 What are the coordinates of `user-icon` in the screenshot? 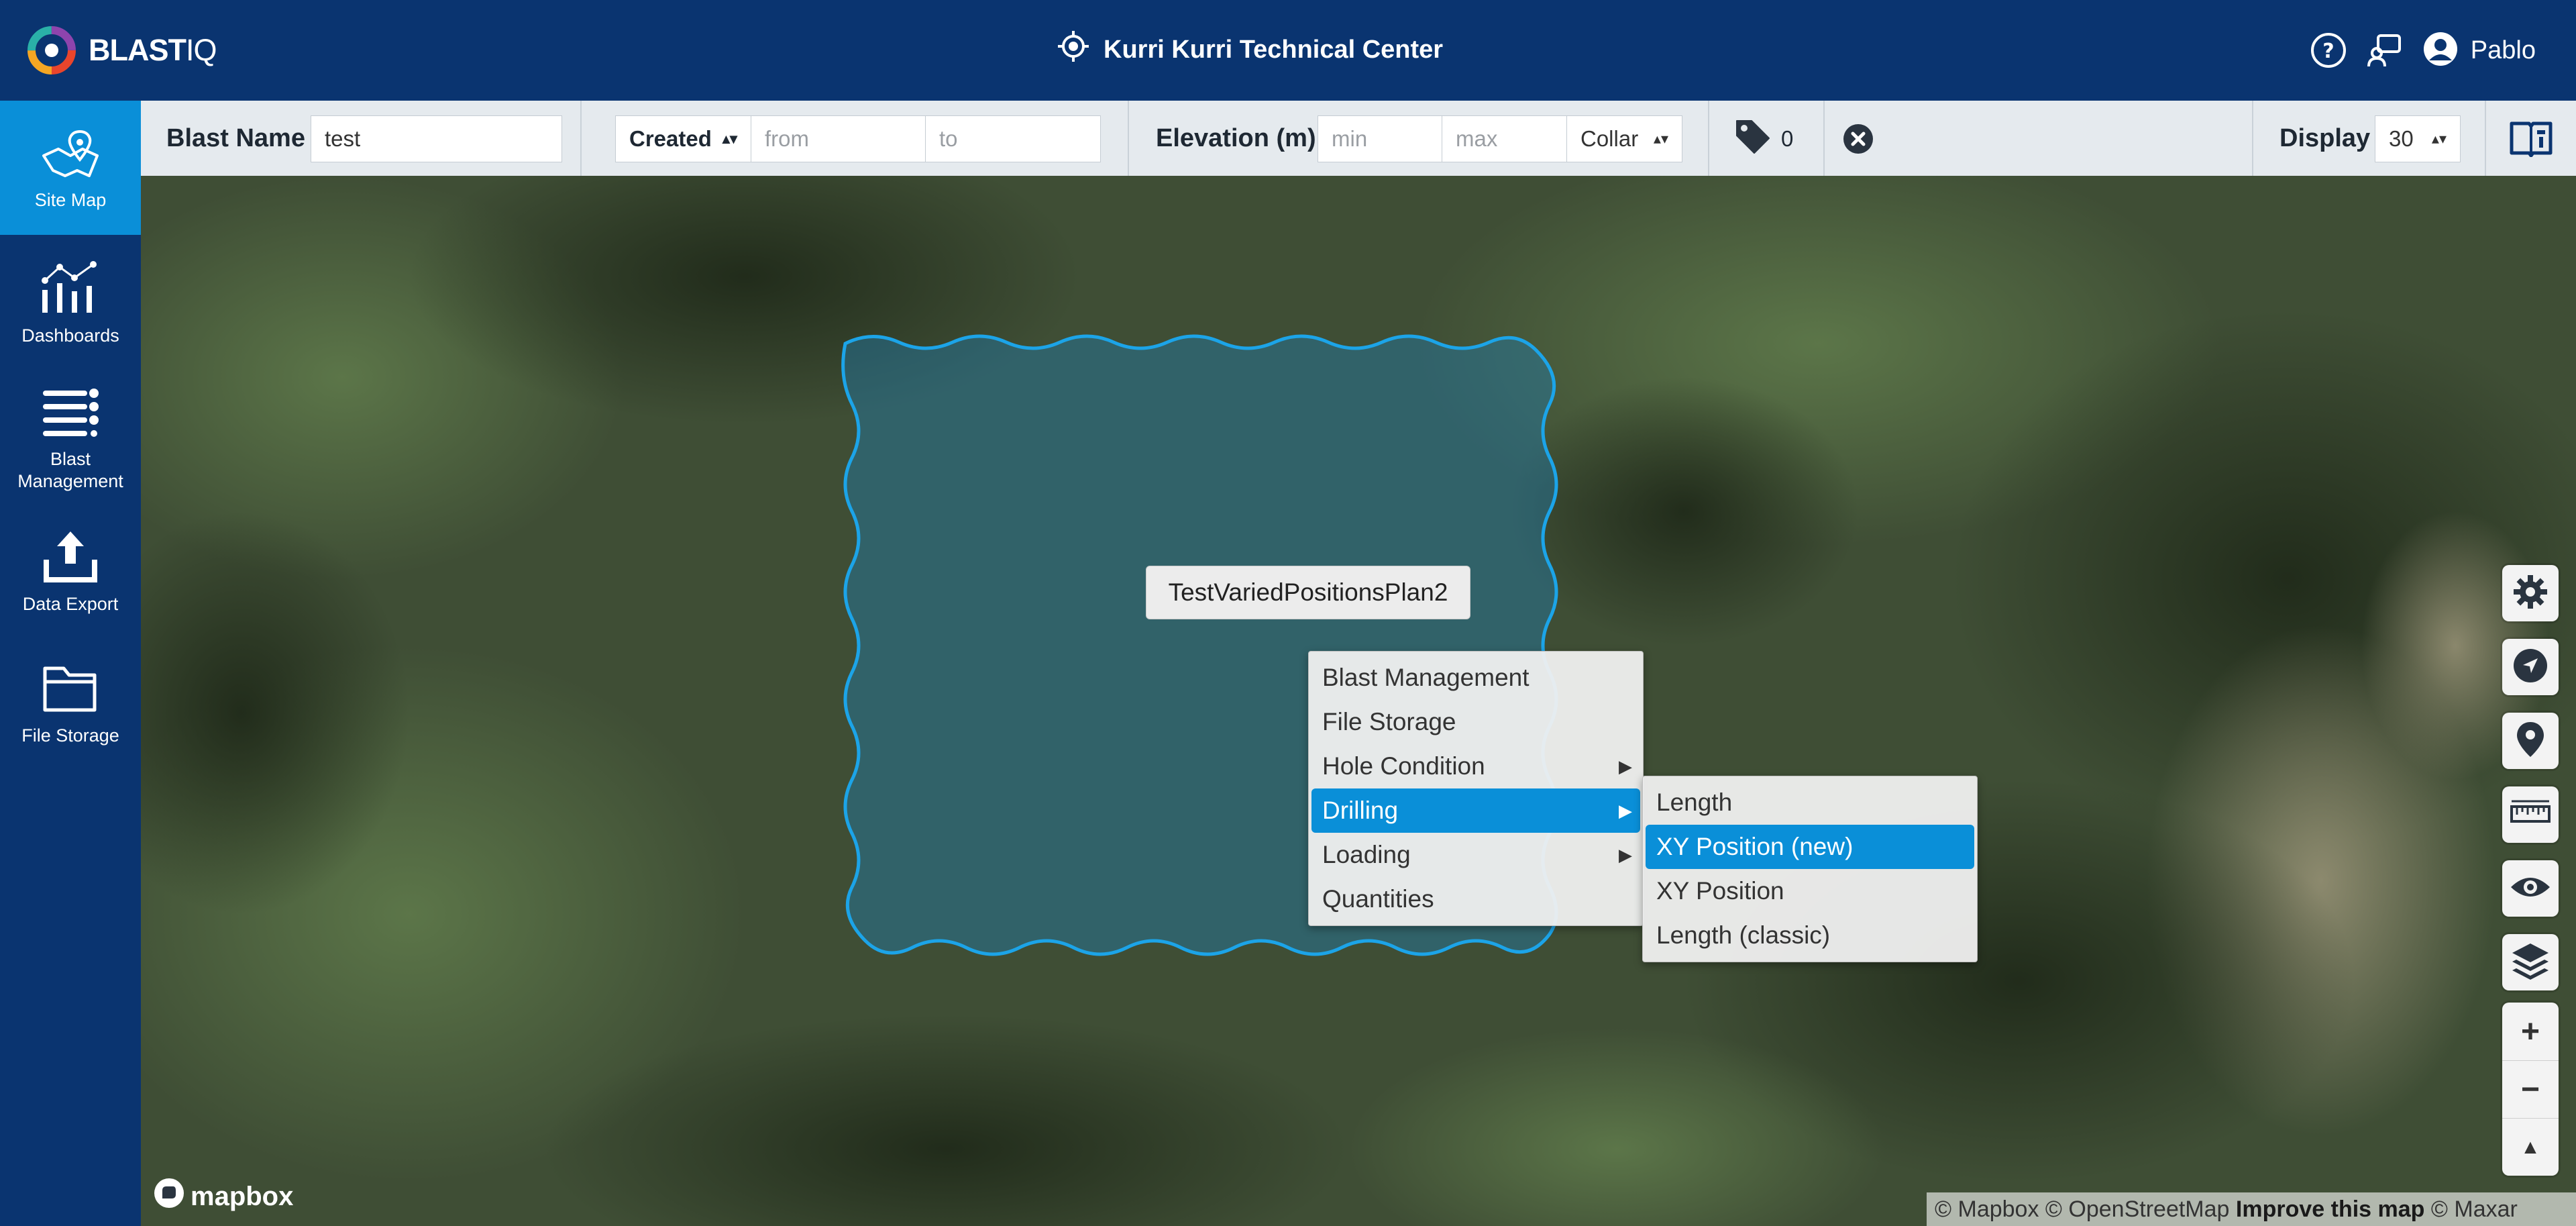 It's located at (2440, 50).